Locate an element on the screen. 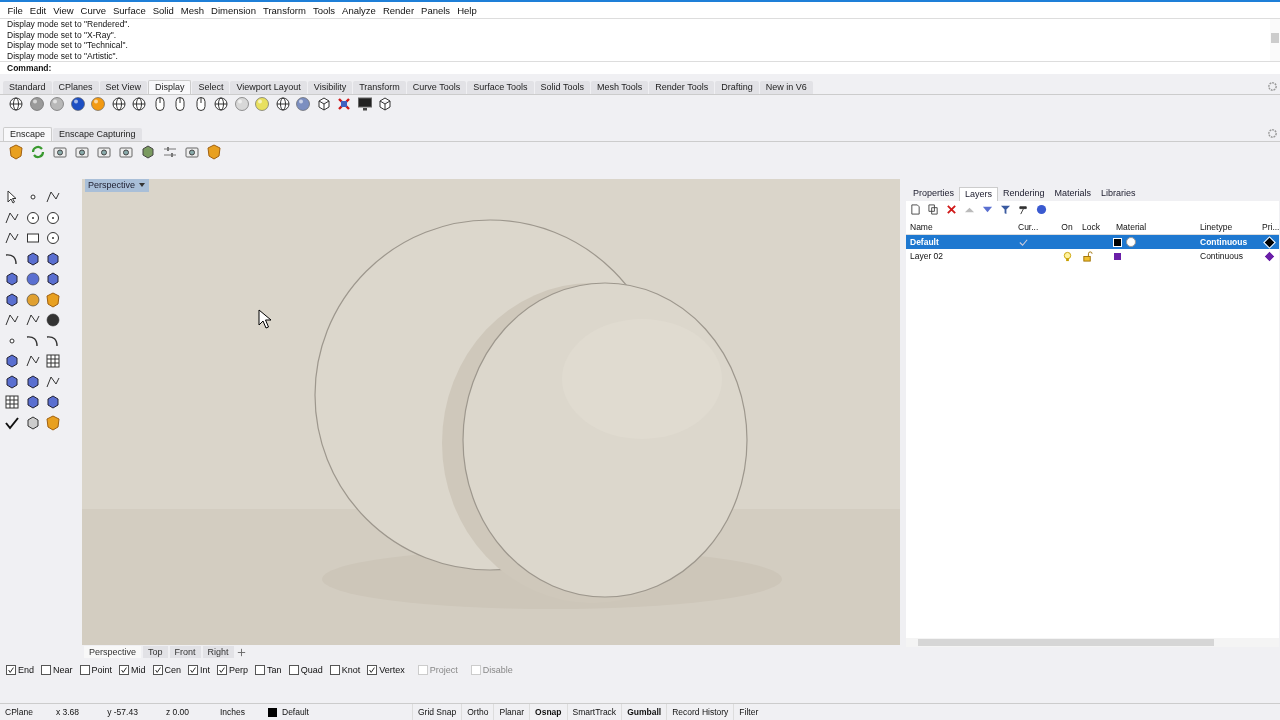  menu-item: Mesh is located at coordinates (192, 10).